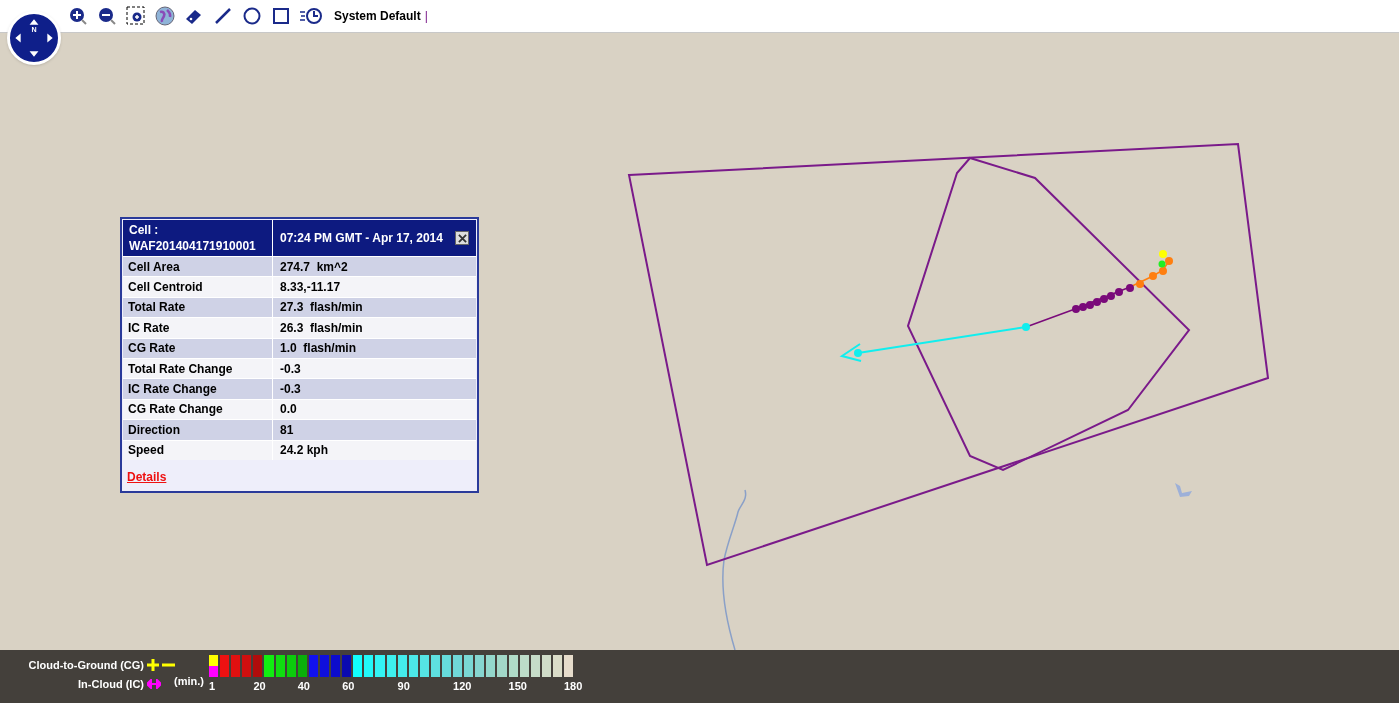 Image resolution: width=1399 pixels, height=703 pixels. Describe the element at coordinates (107, 16) in the screenshot. I see `zoom-out-icon` at that location.